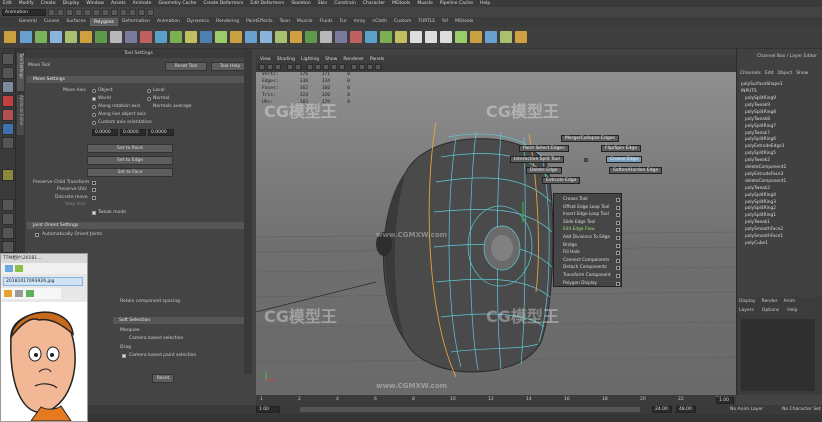  I want to click on input-node: polySplitRing3, so click(760, 202).